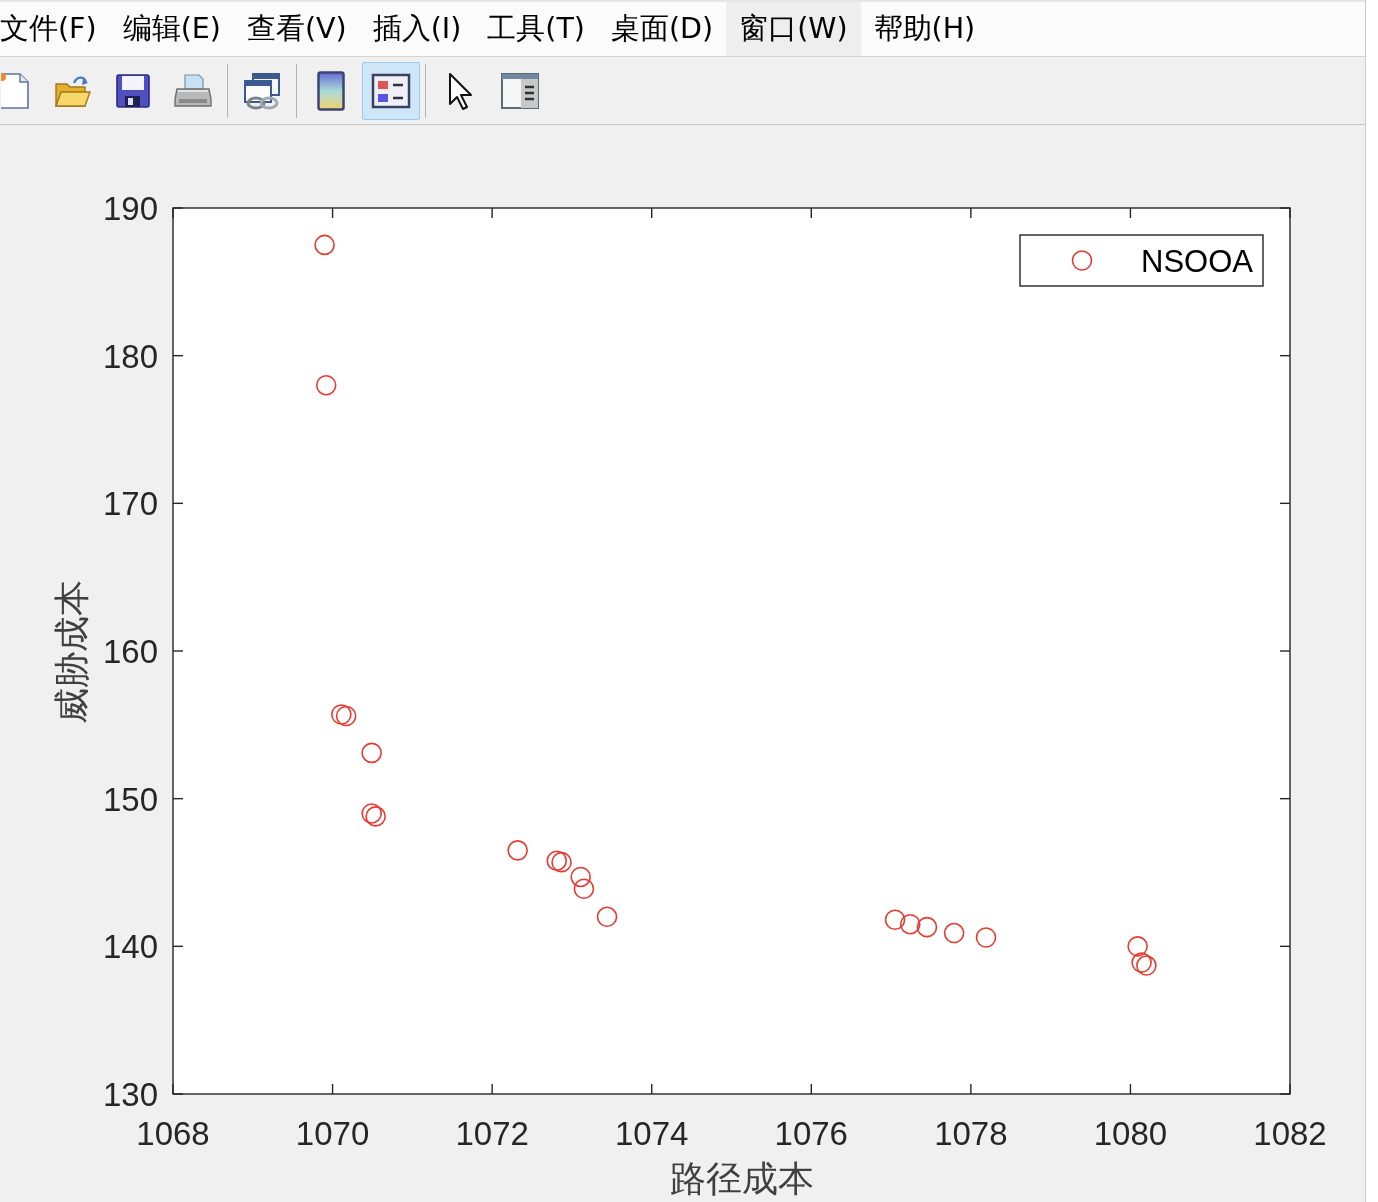 The image size is (1378, 1202). What do you see at coordinates (460, 90) in the screenshot?
I see `cursor-icon` at bounding box center [460, 90].